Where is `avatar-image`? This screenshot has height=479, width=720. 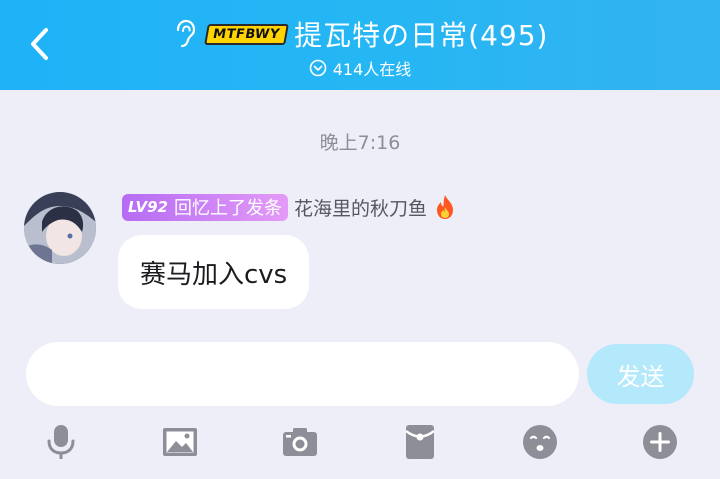
avatar-image is located at coordinates (60, 228).